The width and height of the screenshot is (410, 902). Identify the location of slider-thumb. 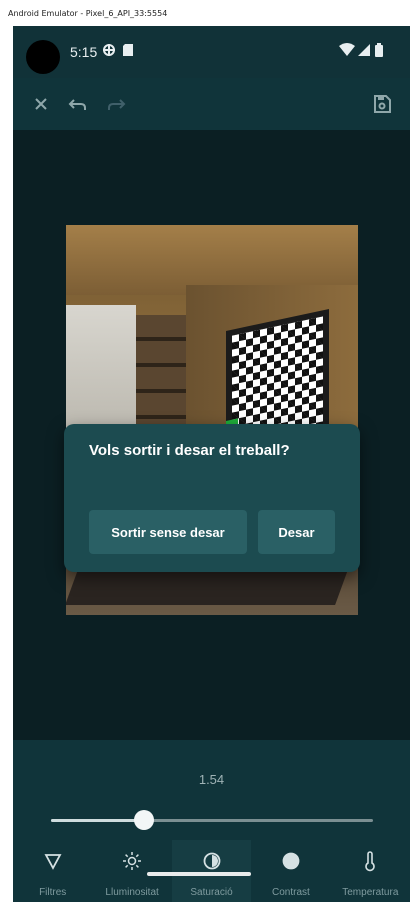
(144, 820).